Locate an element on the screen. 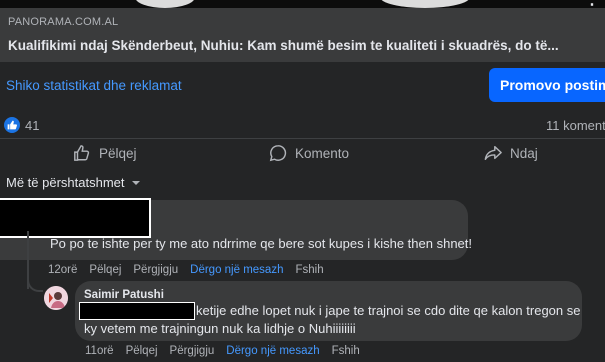 The height and width of the screenshot is (362, 605). like-button: Pëlqej is located at coordinates (105, 153).